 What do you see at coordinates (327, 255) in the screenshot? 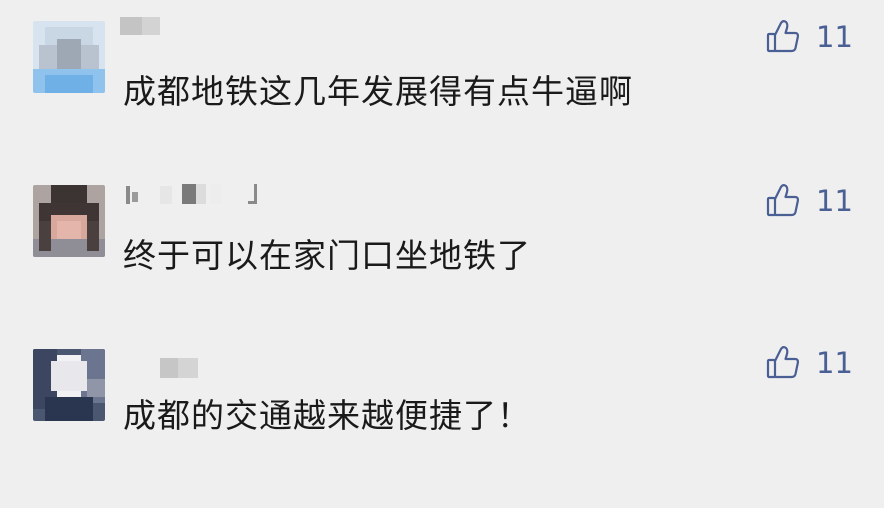
I see `comment-text: 终于可以在家门口坐地铁了` at bounding box center [327, 255].